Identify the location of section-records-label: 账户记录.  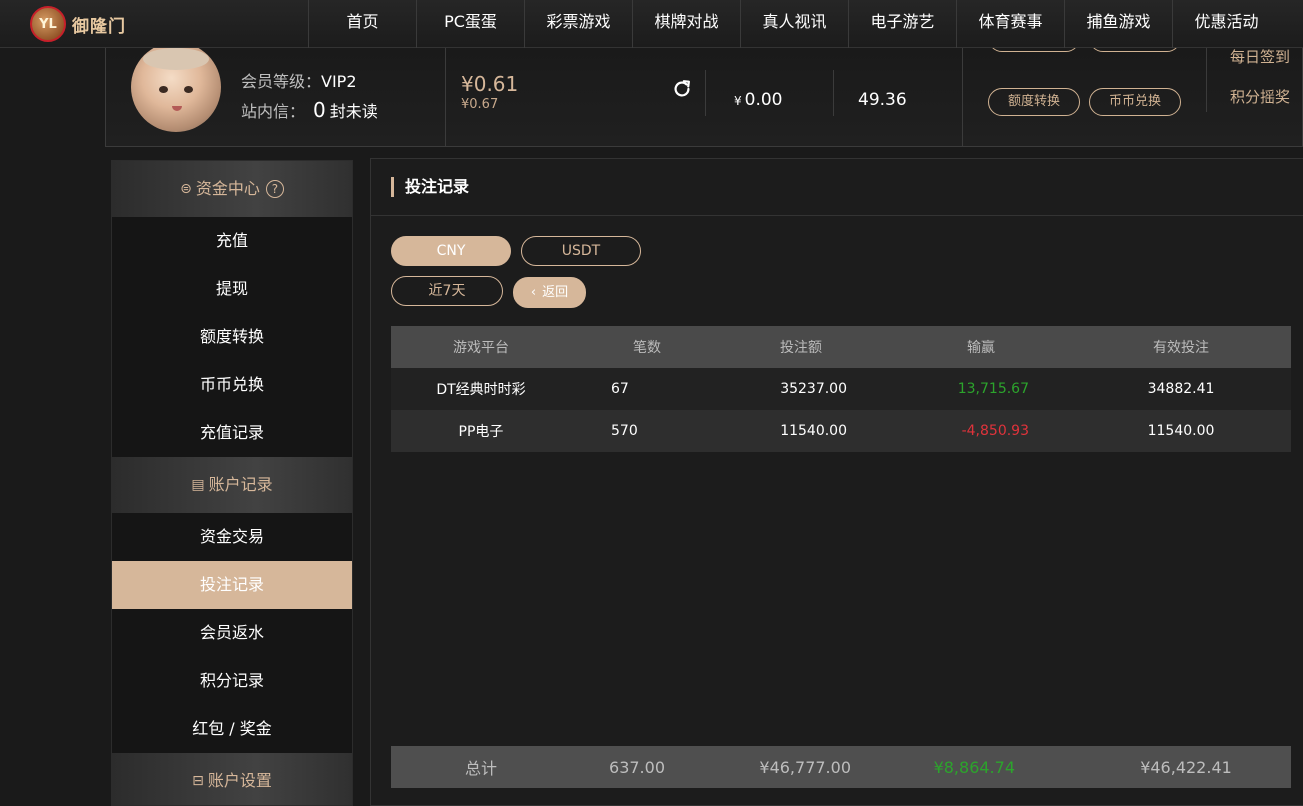
(240, 484).